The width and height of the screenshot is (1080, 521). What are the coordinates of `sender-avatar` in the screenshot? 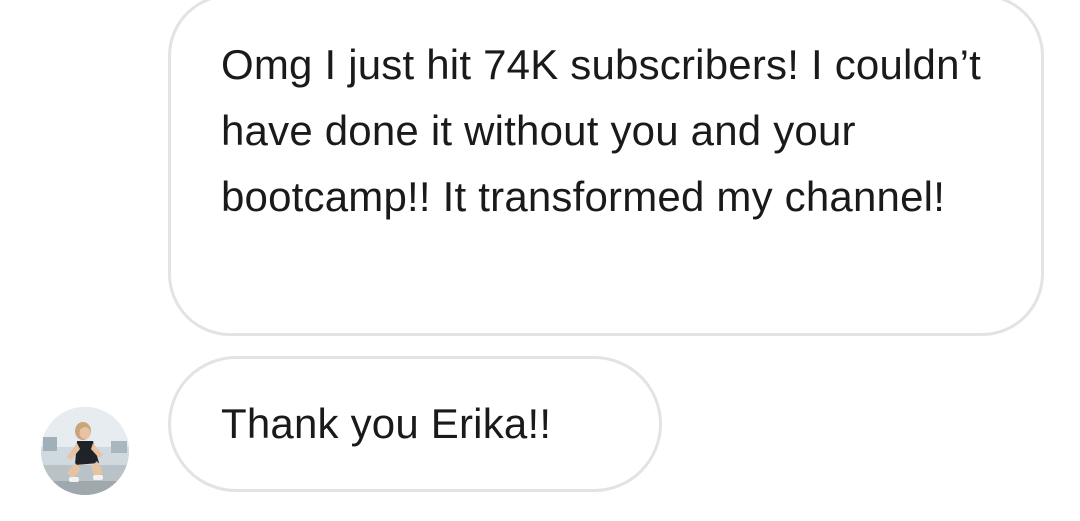 It's located at (85, 451).